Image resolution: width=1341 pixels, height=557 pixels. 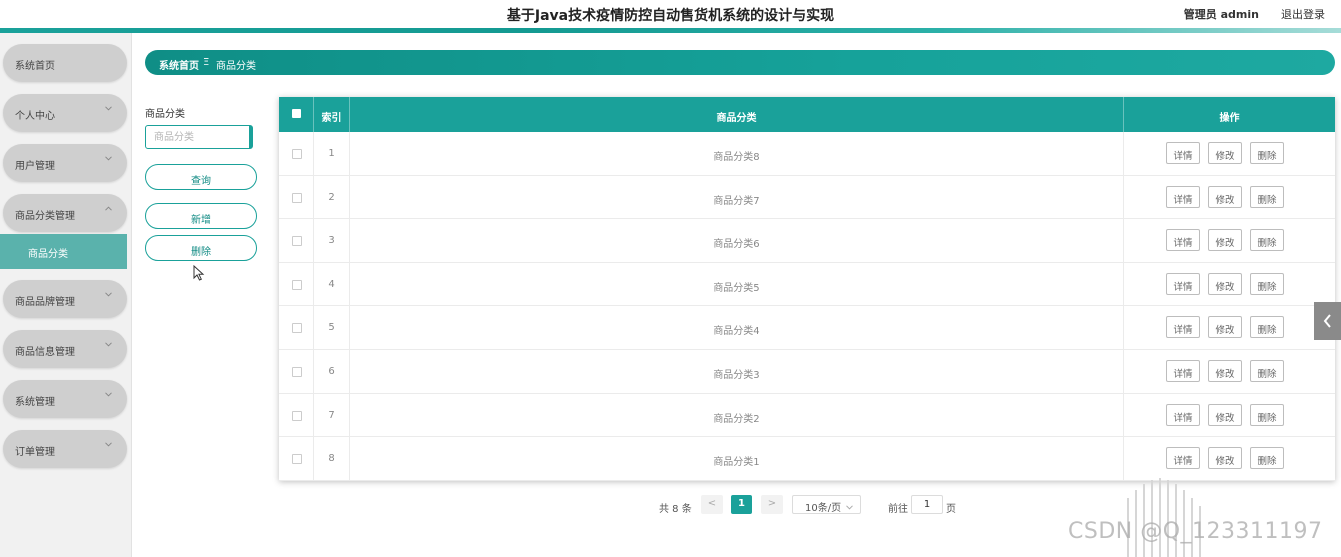 I want to click on sidebar-item-category-management: 商品分类管理, so click(x=65, y=213).